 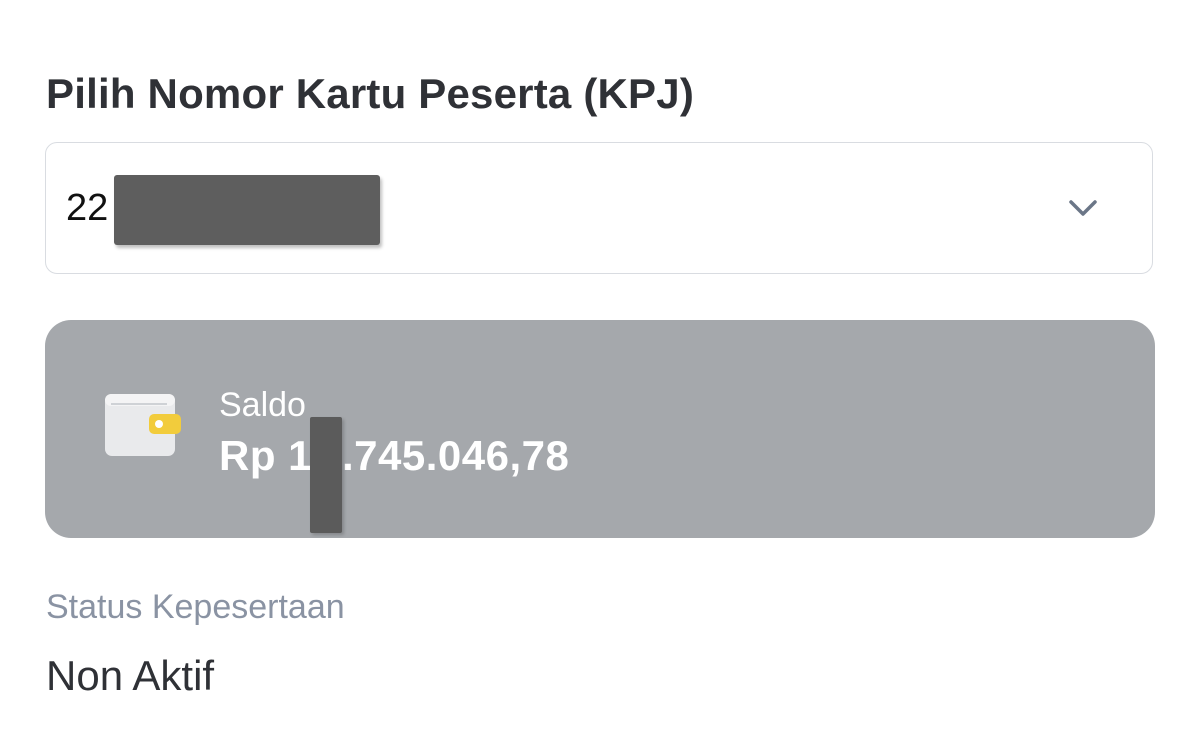 What do you see at coordinates (266, 455) in the screenshot?
I see `saldo-amount-prefix: Rp 1` at bounding box center [266, 455].